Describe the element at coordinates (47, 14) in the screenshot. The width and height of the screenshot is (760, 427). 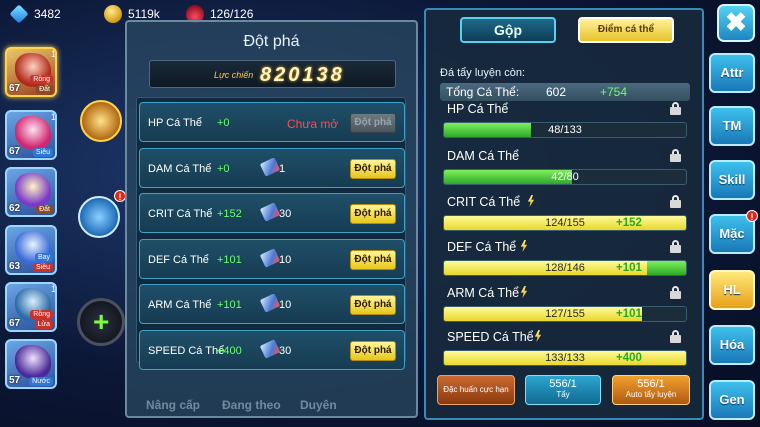
I see `gem-value: 3482` at that location.